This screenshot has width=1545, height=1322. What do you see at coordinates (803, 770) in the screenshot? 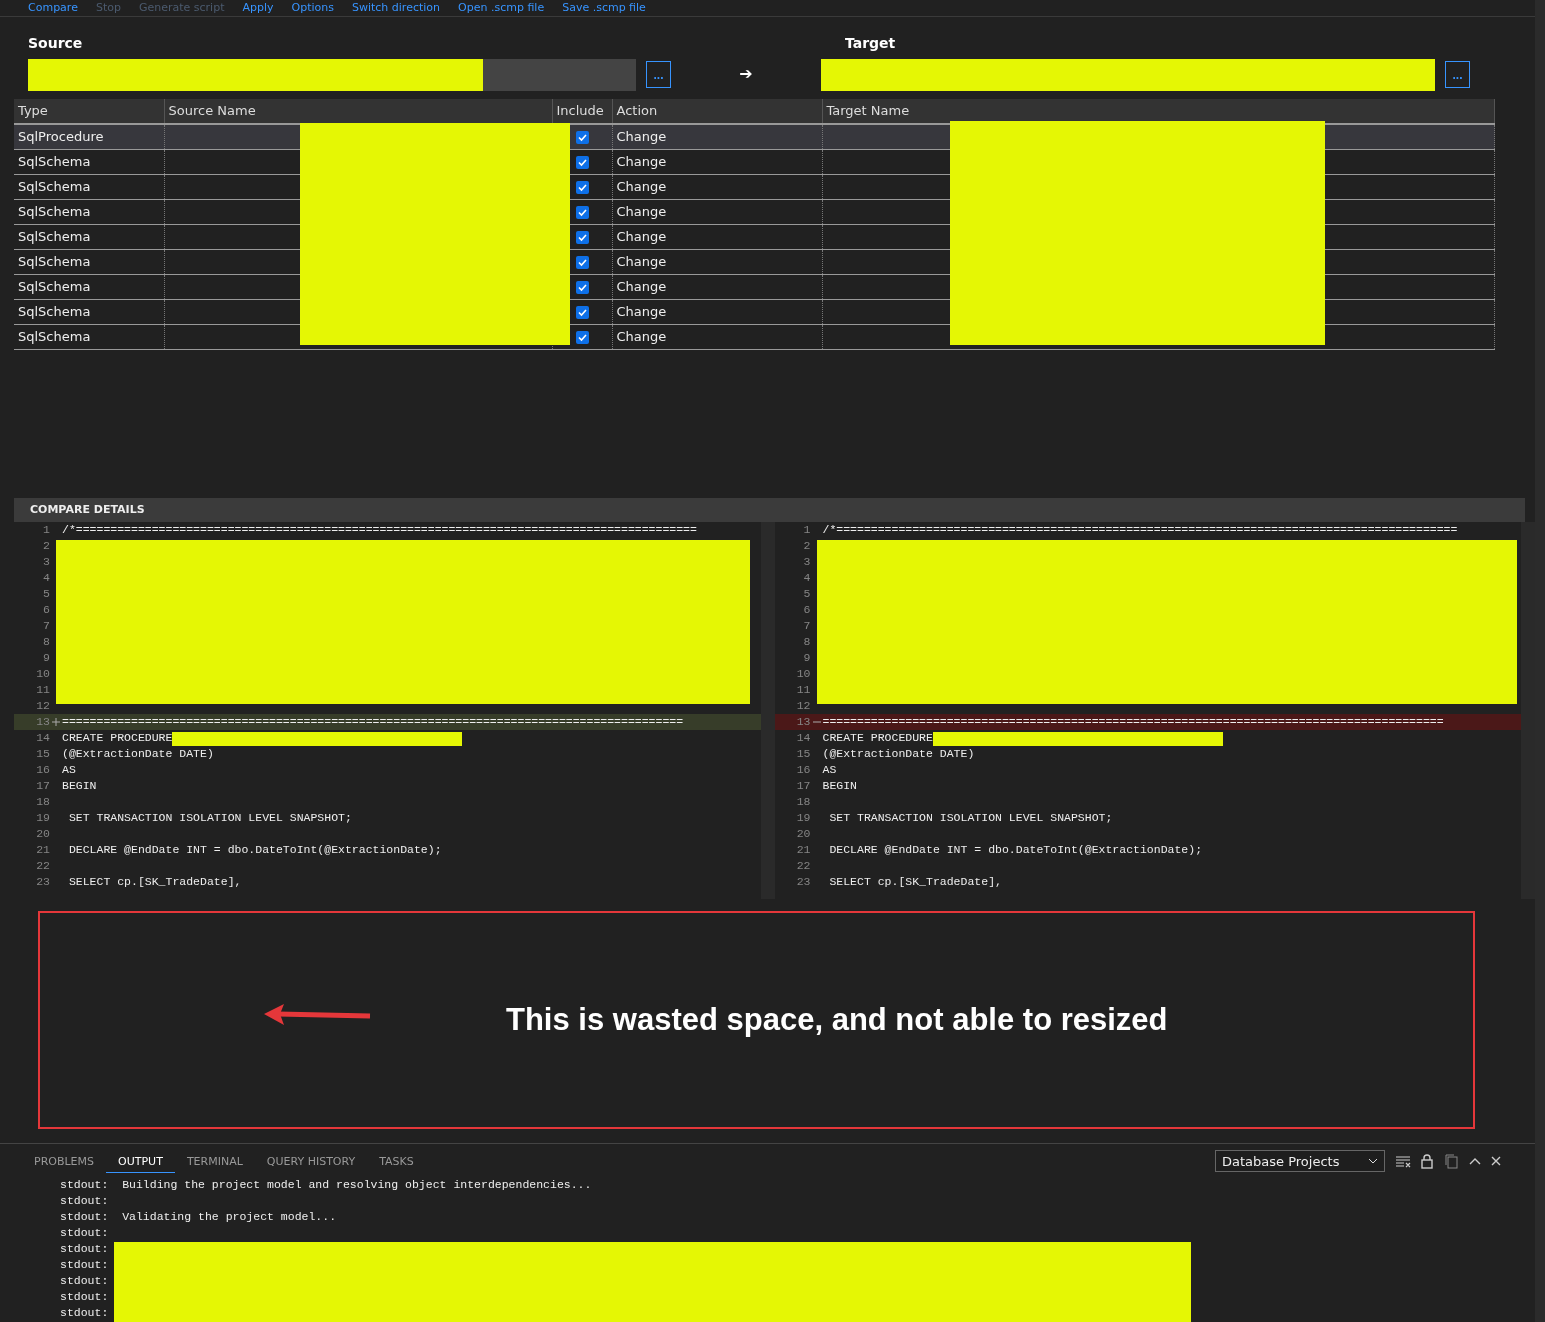
I see `line-number: 16` at bounding box center [803, 770].